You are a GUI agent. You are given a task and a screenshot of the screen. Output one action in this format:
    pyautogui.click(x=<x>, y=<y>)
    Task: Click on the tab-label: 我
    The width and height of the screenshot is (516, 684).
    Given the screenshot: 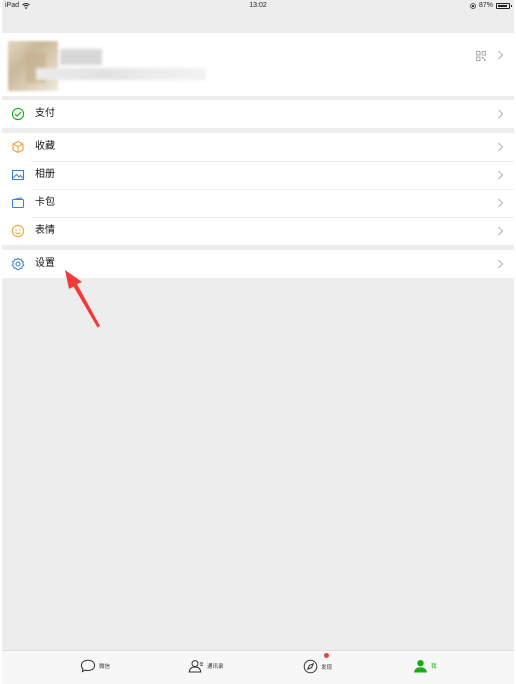 What is the action you would take?
    pyautogui.click(x=434, y=667)
    